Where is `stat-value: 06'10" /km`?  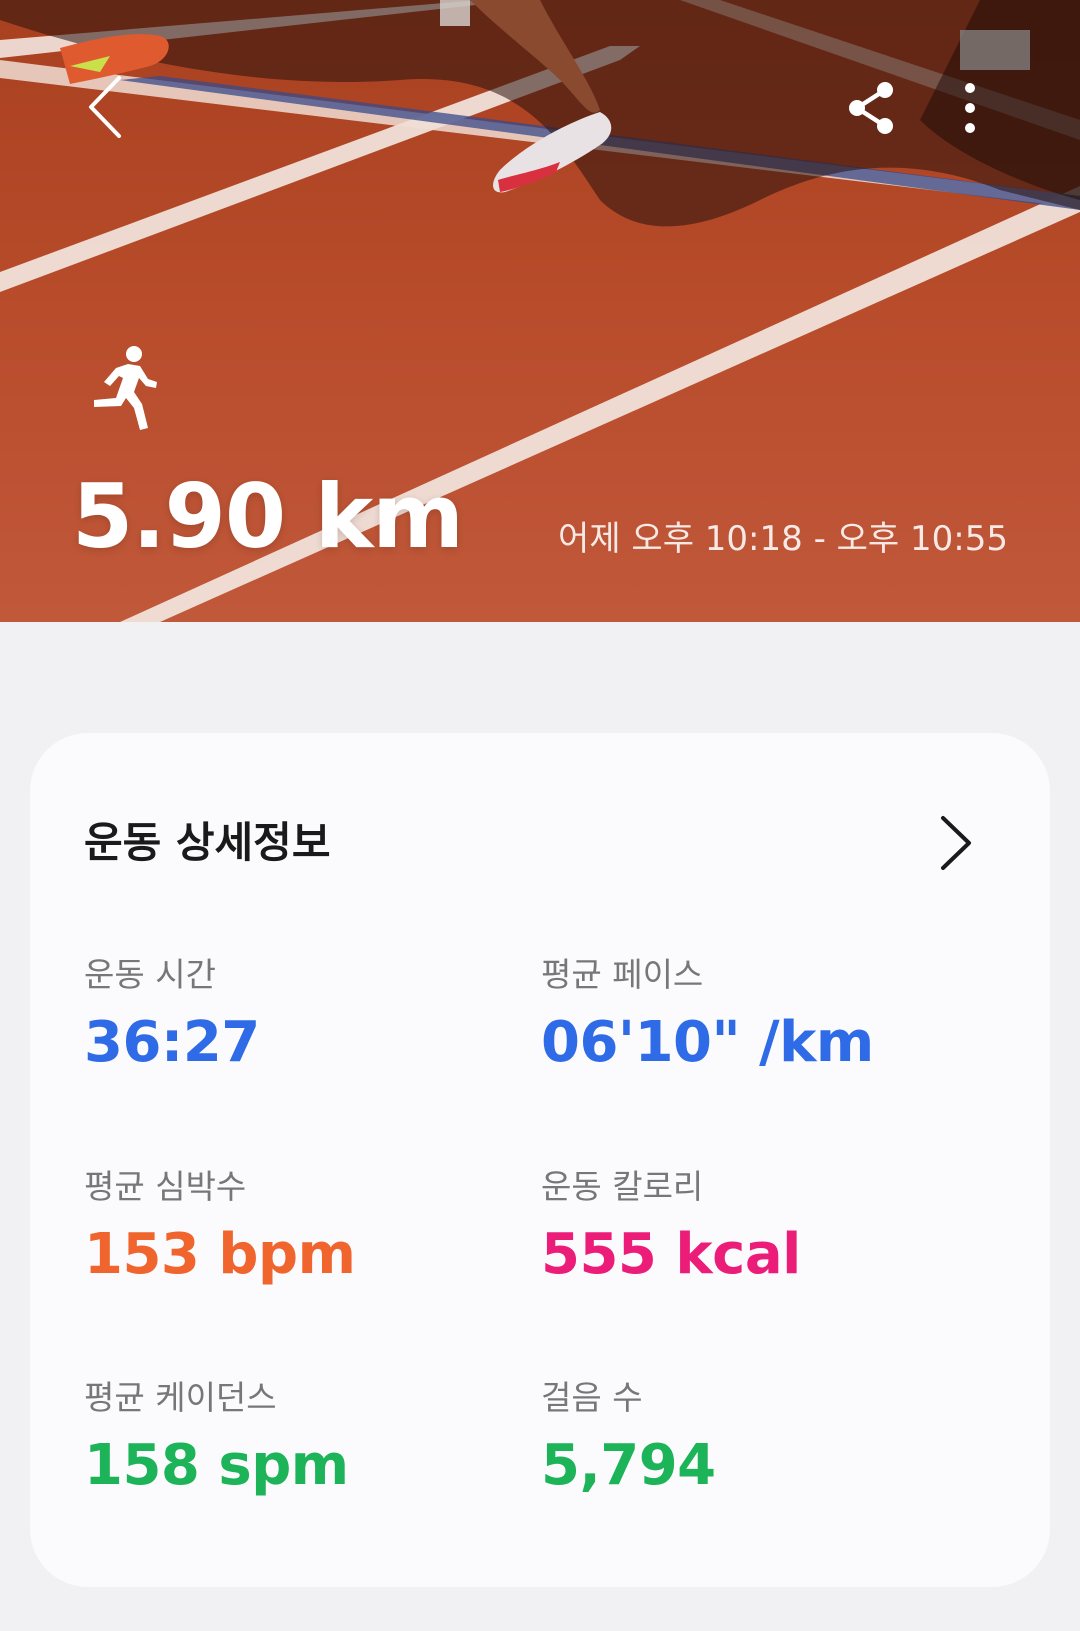 stat-value: 06'10" /km is located at coordinates (707, 1042).